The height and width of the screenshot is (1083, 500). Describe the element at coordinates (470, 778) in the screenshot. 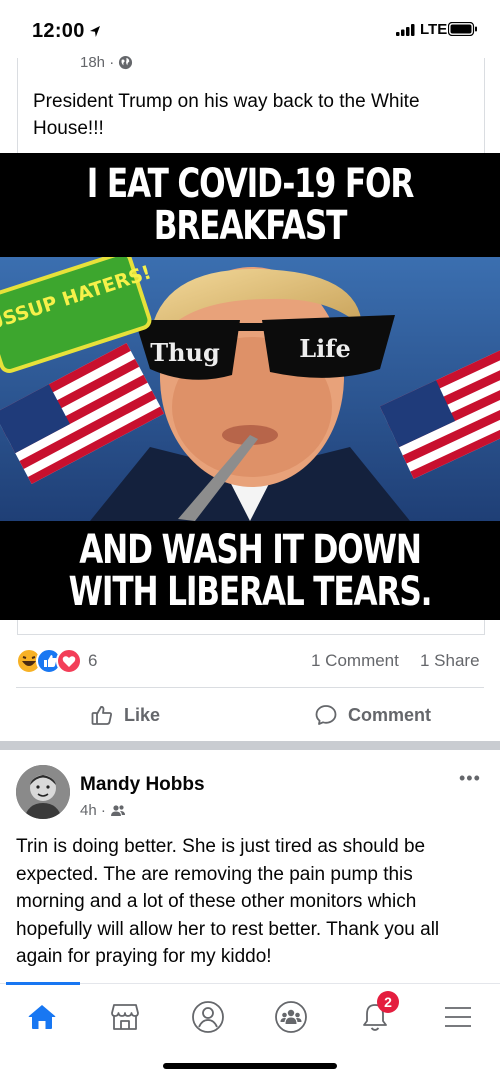

I see `more-options-button: •••` at that location.